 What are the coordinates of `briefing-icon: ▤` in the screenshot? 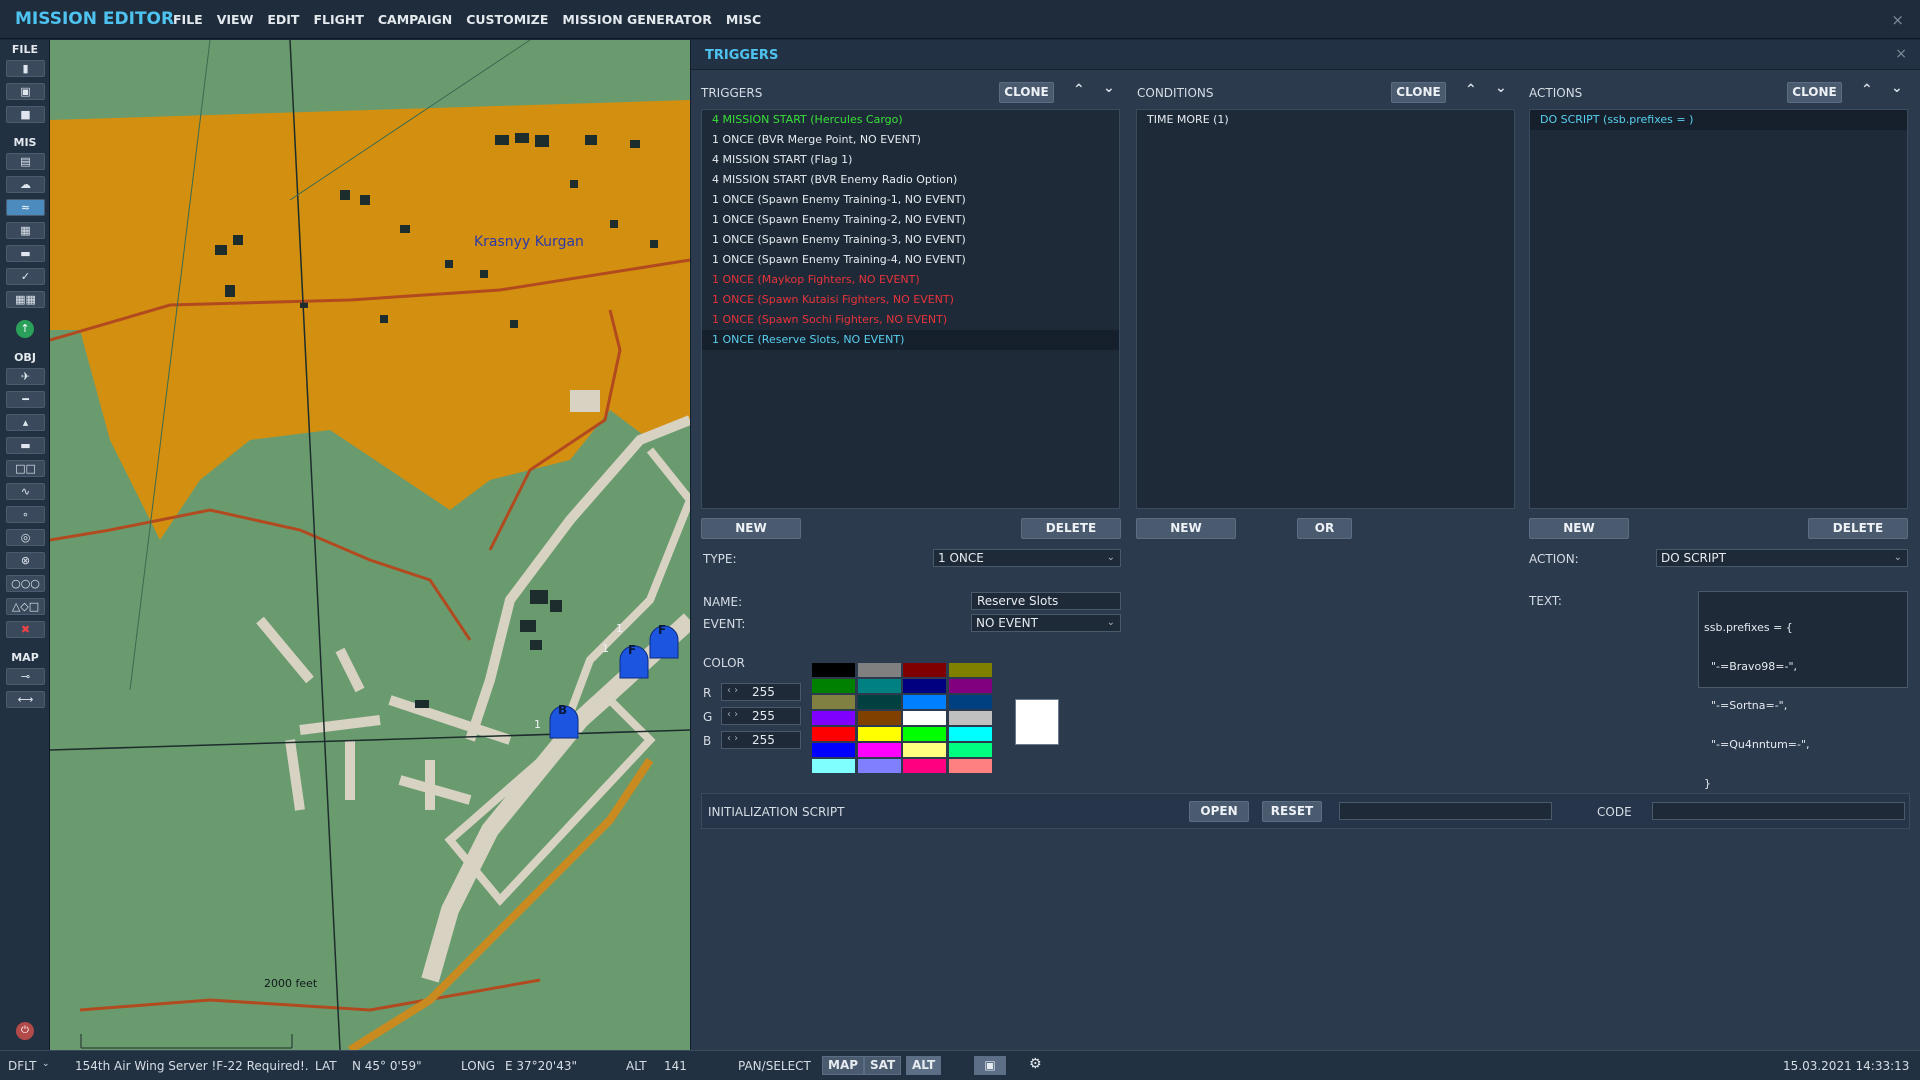 It's located at (25, 161).